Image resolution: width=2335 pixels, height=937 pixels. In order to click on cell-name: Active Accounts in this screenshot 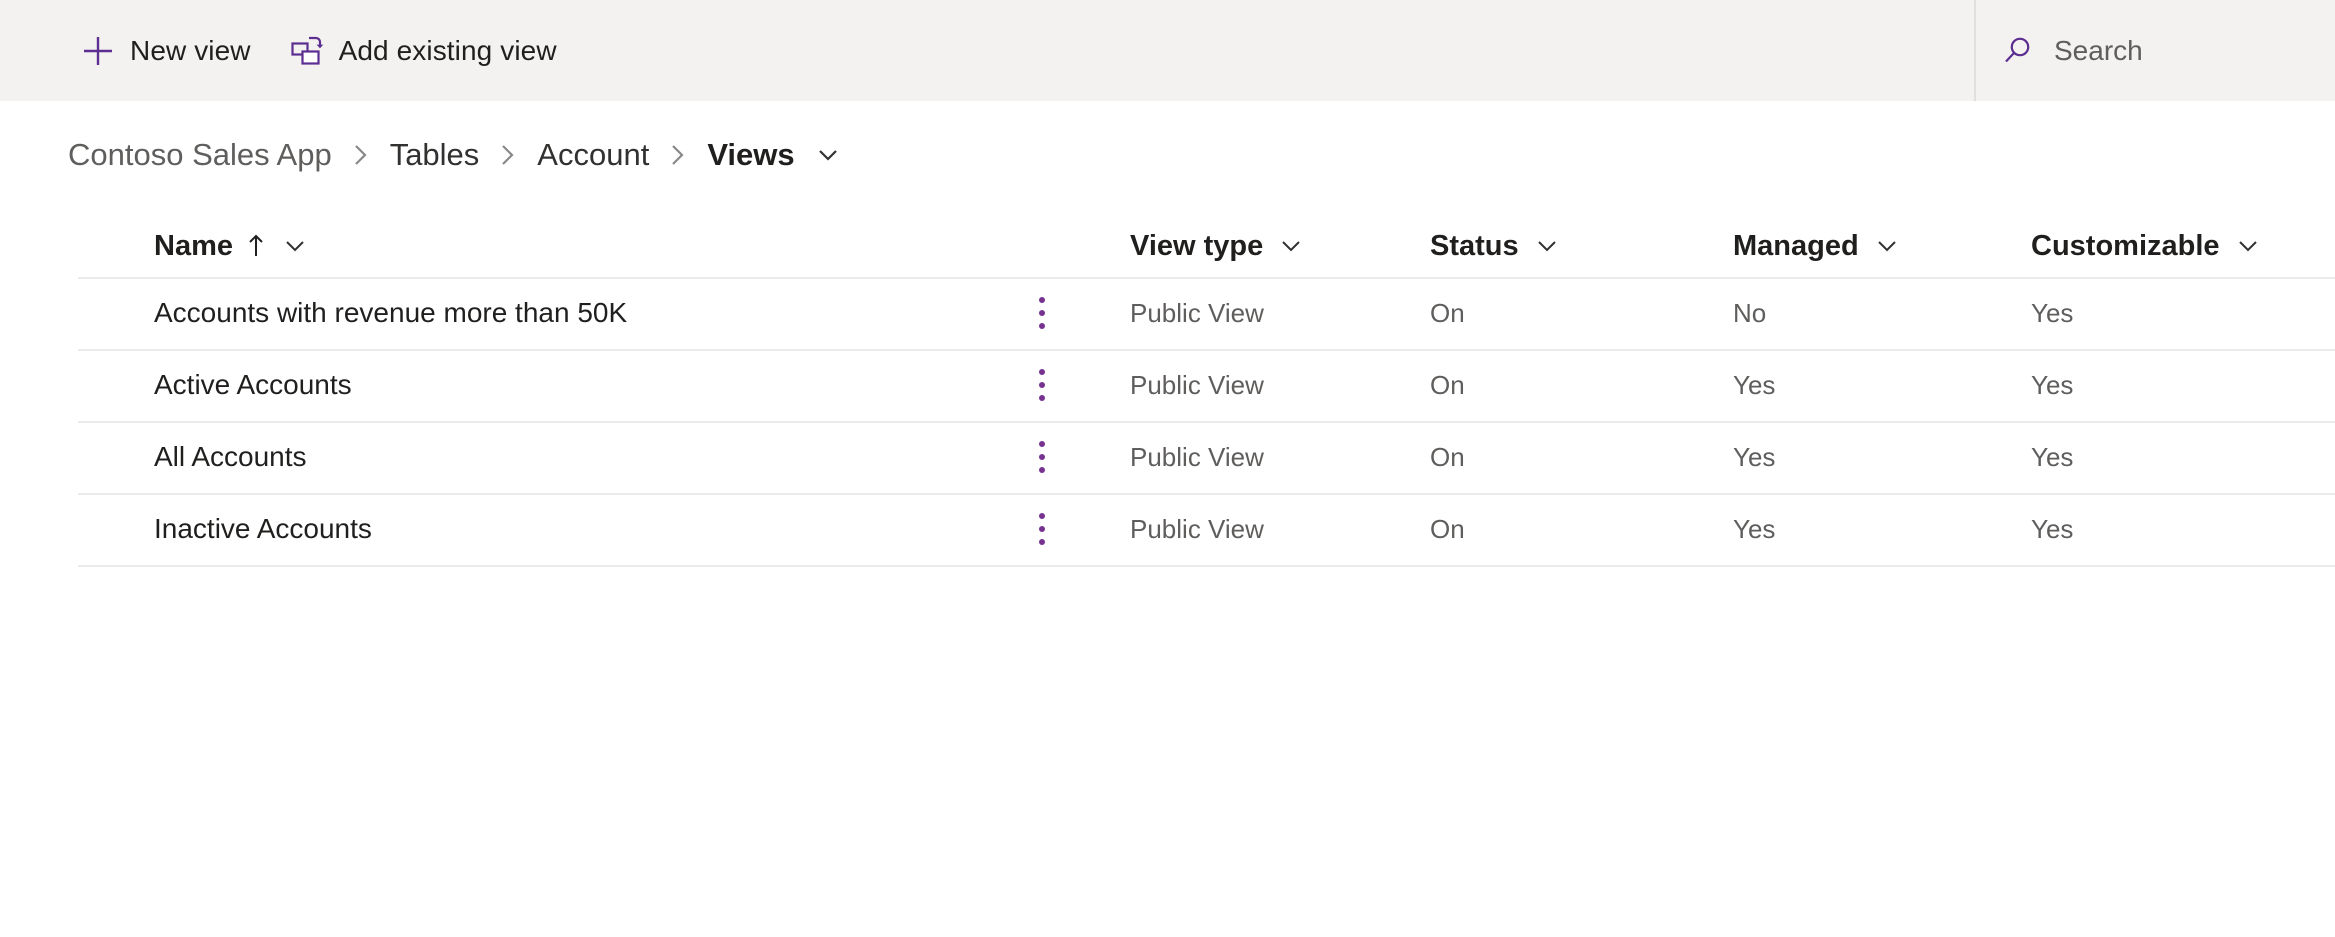, I will do `click(253, 385)`.